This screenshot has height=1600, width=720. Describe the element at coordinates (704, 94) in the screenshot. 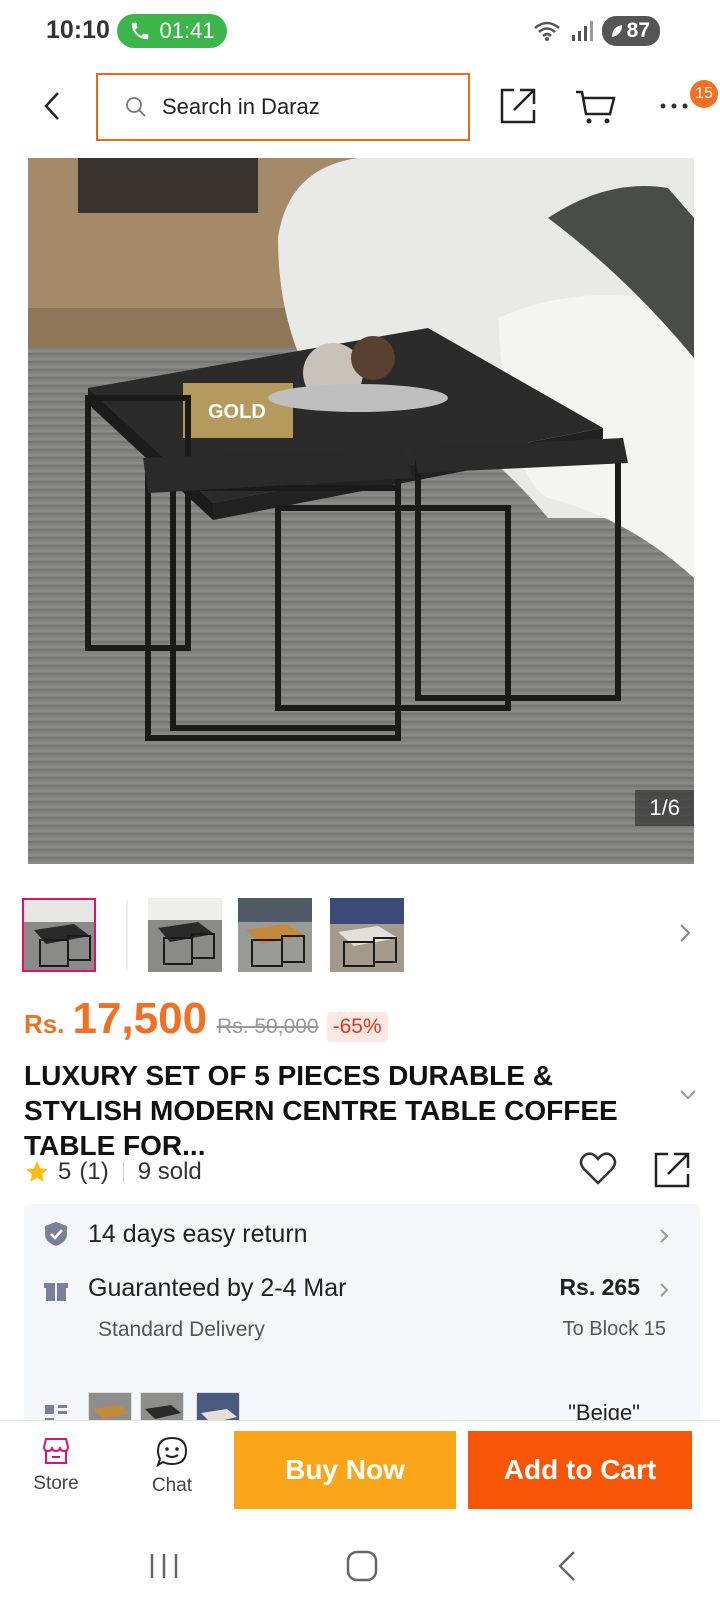

I see `notification-badge: 15` at that location.